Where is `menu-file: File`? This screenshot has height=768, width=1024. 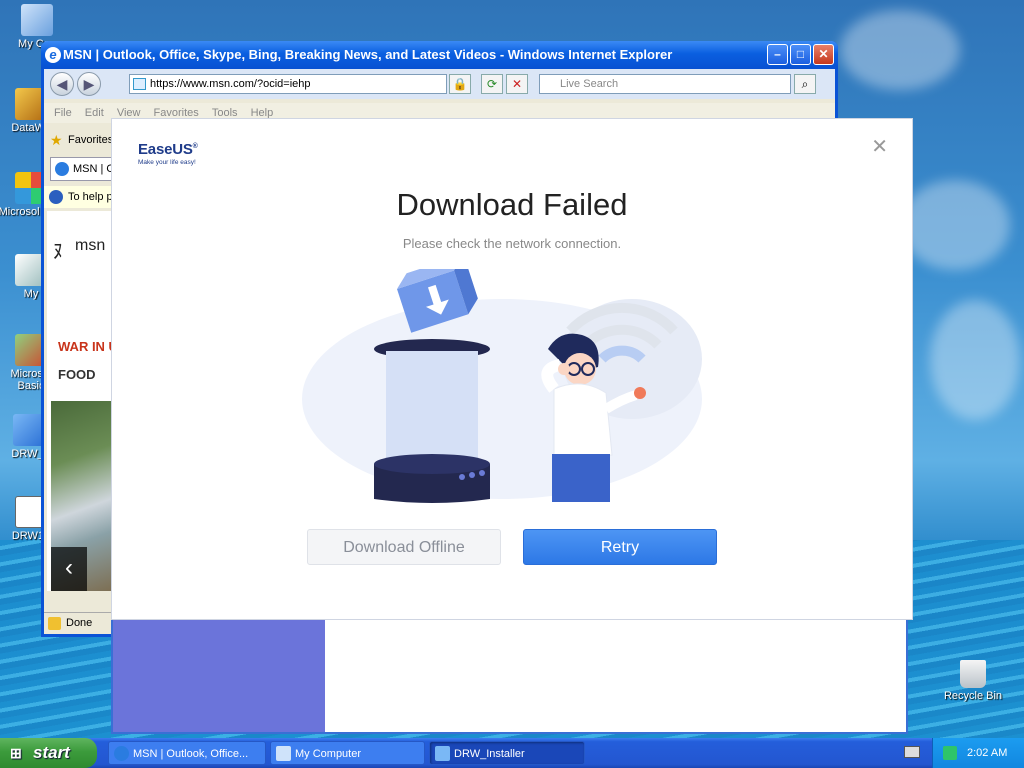 menu-file: File is located at coordinates (63, 113).